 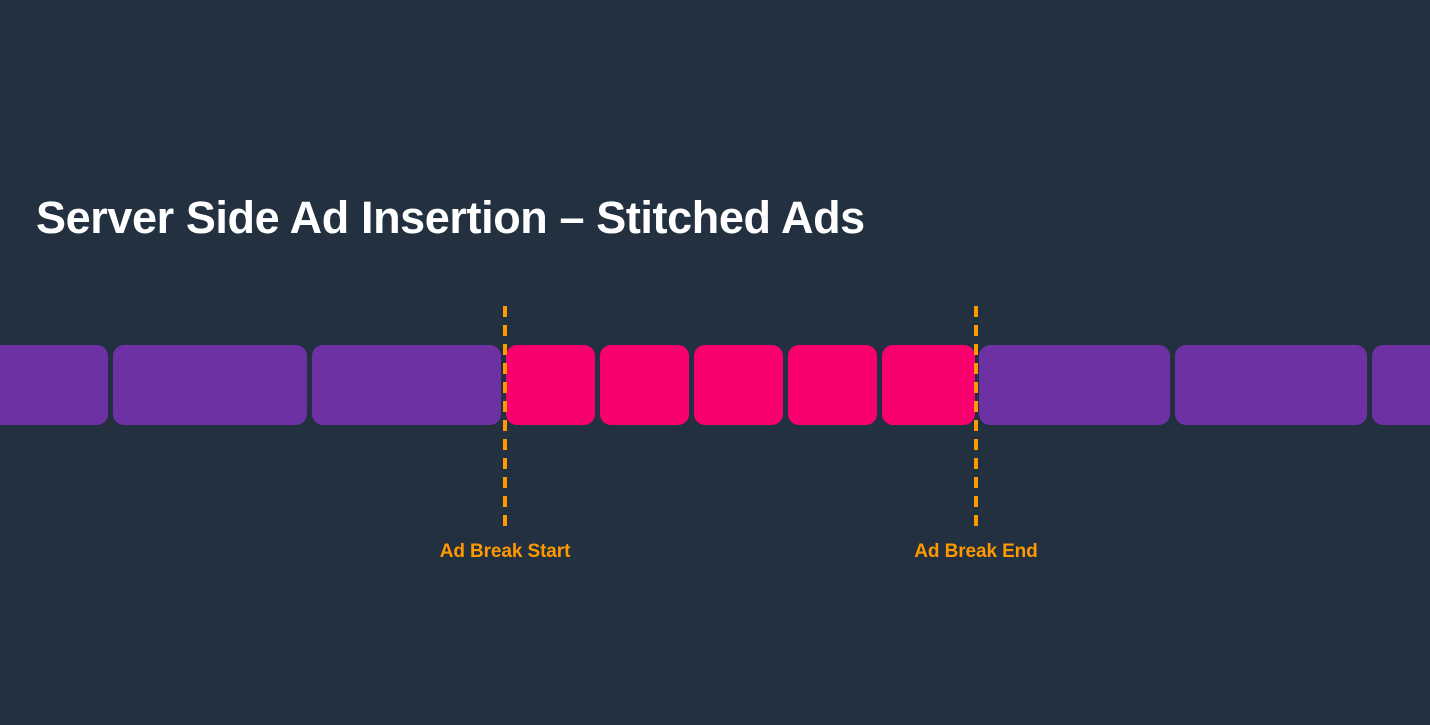 I want to click on ad-break-end-line, so click(x=976, y=416).